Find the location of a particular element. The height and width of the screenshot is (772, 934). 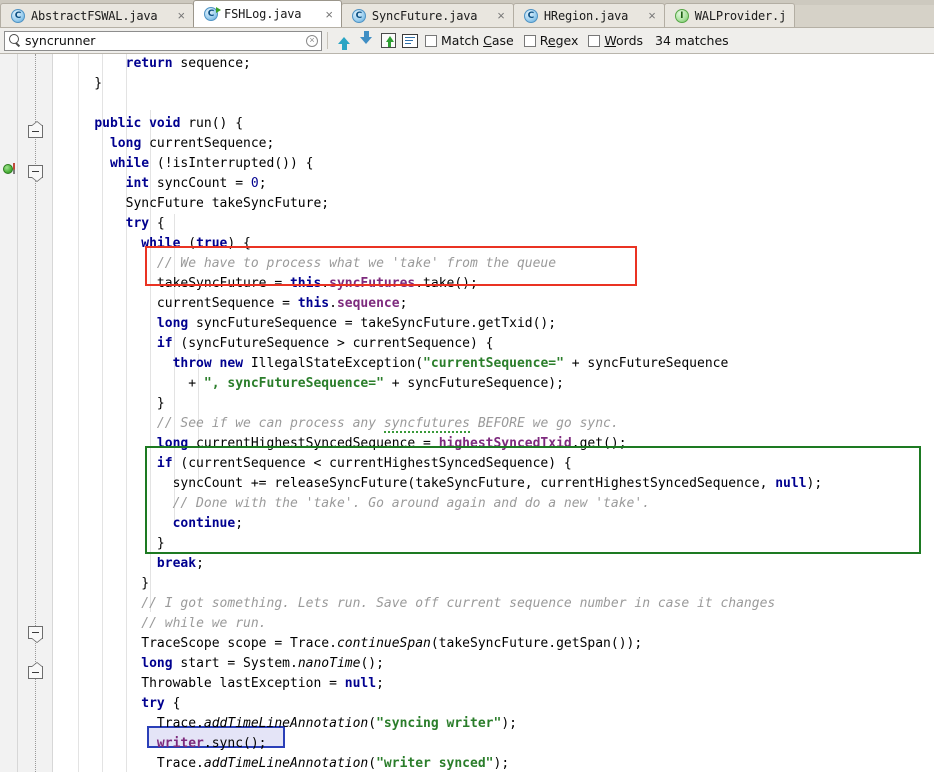

code-token: TraceScope scope = Trace. is located at coordinates (200, 643).